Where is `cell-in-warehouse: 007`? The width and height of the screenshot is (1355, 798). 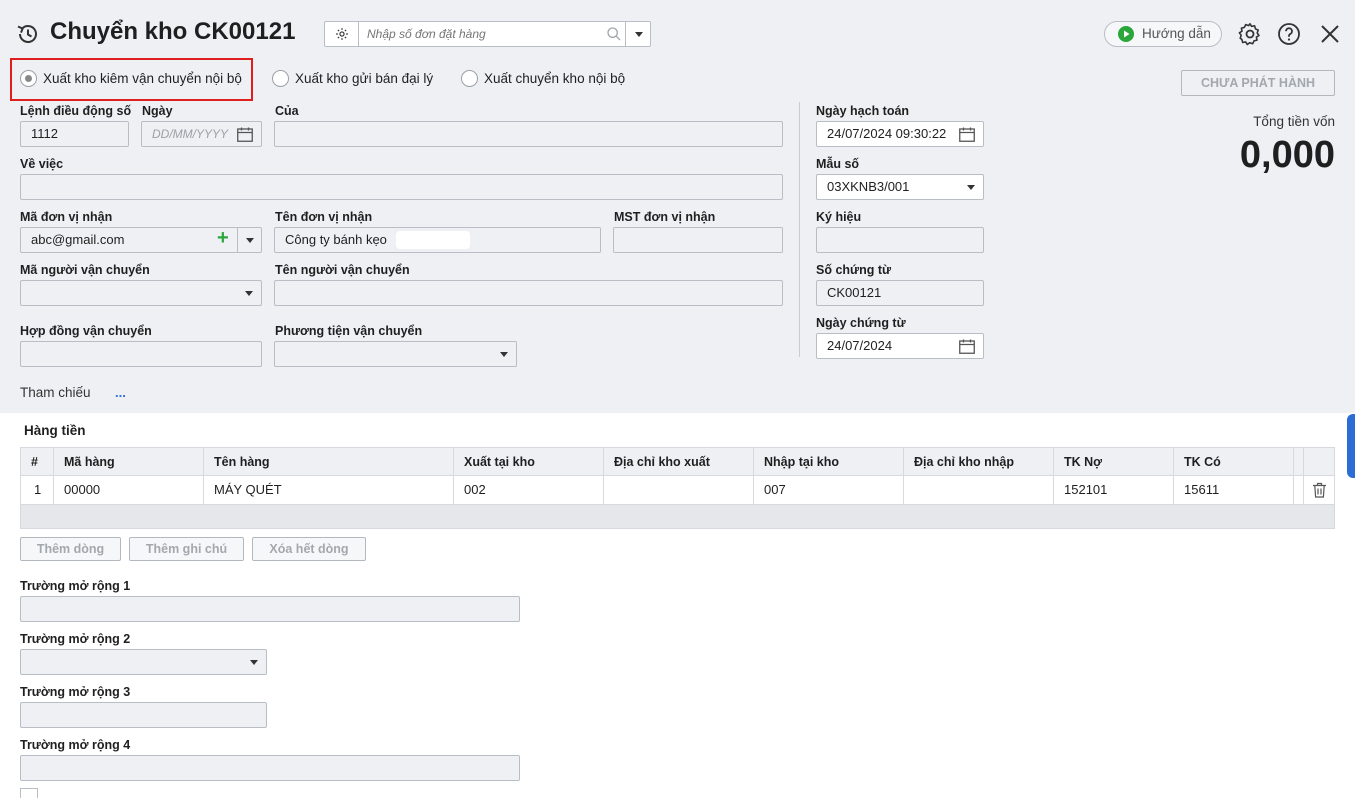 cell-in-warehouse: 007 is located at coordinates (828, 490).